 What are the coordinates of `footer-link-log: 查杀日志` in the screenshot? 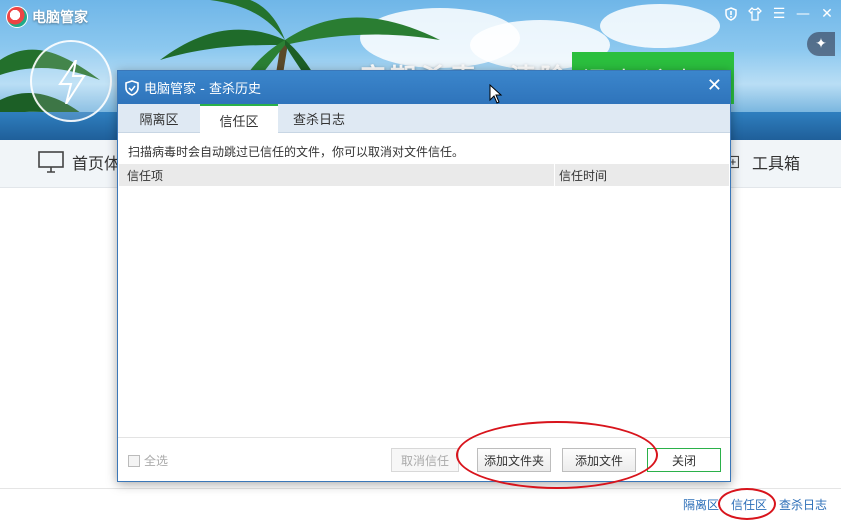 It's located at (803, 504).